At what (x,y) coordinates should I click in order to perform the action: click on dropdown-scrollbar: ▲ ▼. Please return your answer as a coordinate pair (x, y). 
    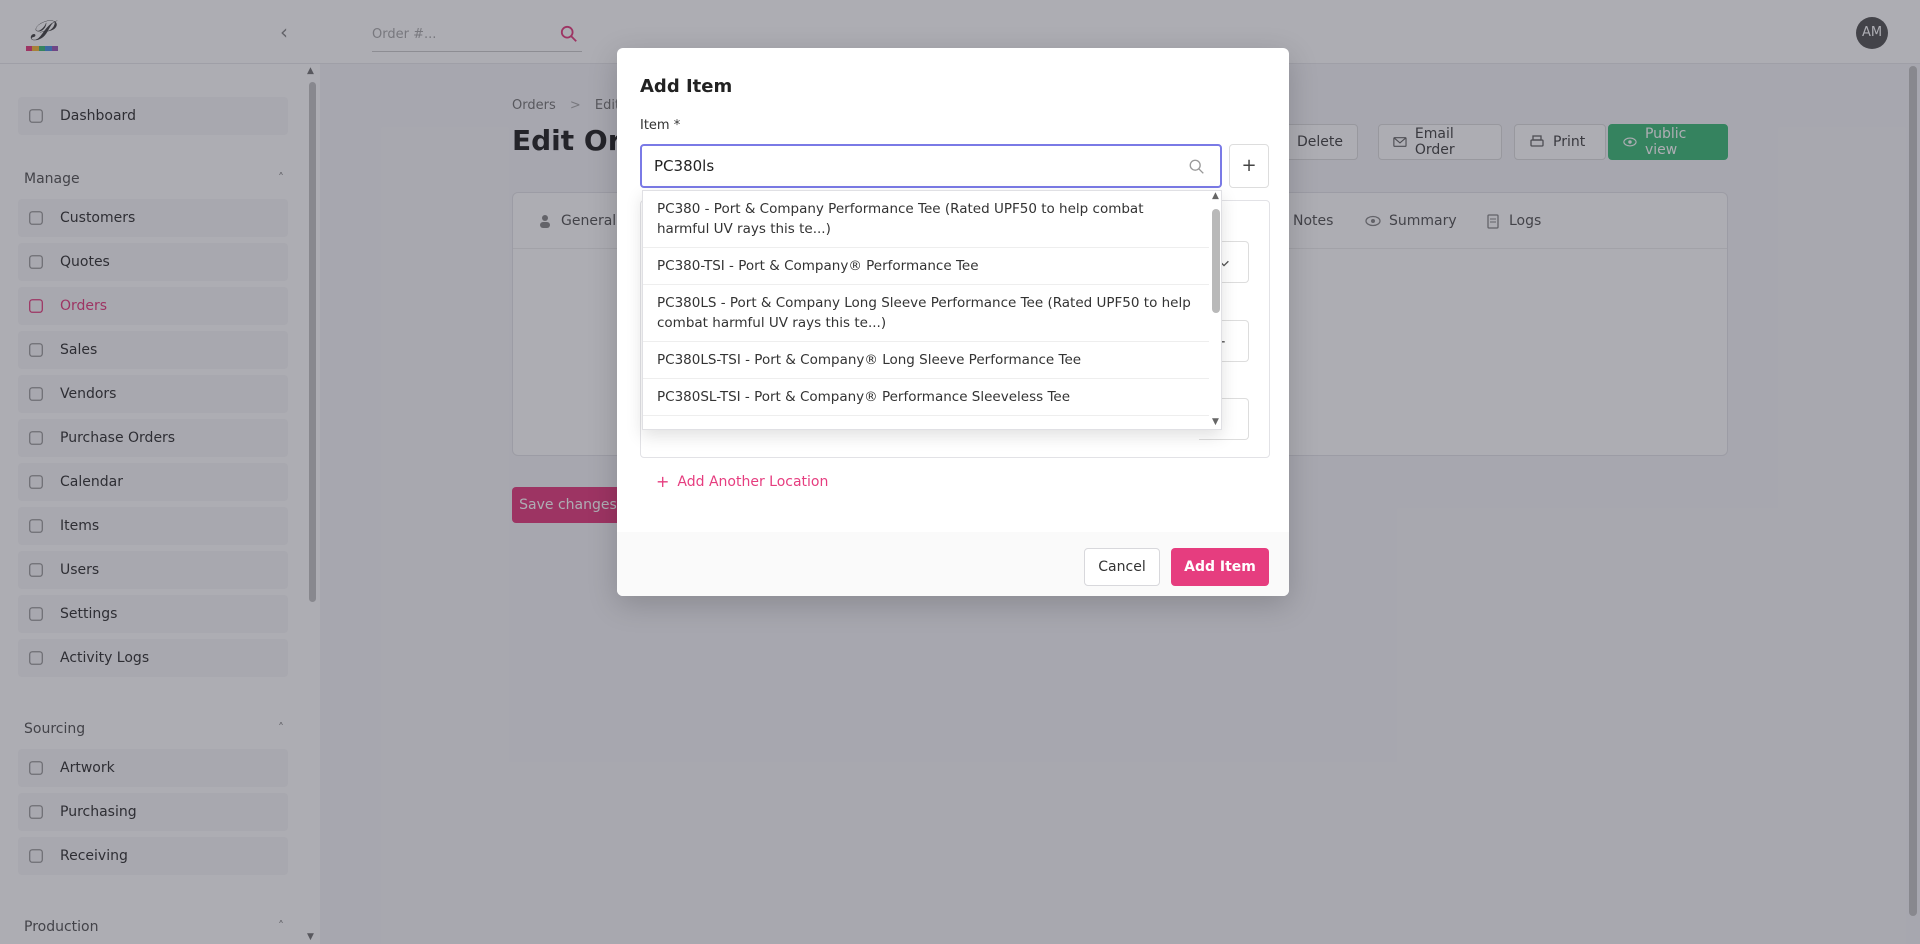
    Looking at the image, I should click on (1215, 310).